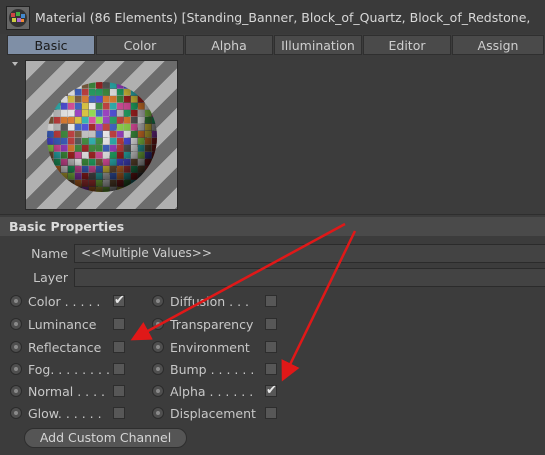  Describe the element at coordinates (212, 391) in the screenshot. I see `channel-alpha-label: Alpha . . . . . .` at that location.